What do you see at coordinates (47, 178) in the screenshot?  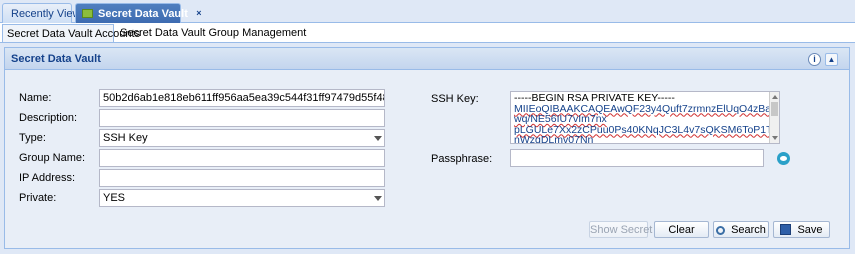 I see `ip-address-label: IP Address:` at bounding box center [47, 178].